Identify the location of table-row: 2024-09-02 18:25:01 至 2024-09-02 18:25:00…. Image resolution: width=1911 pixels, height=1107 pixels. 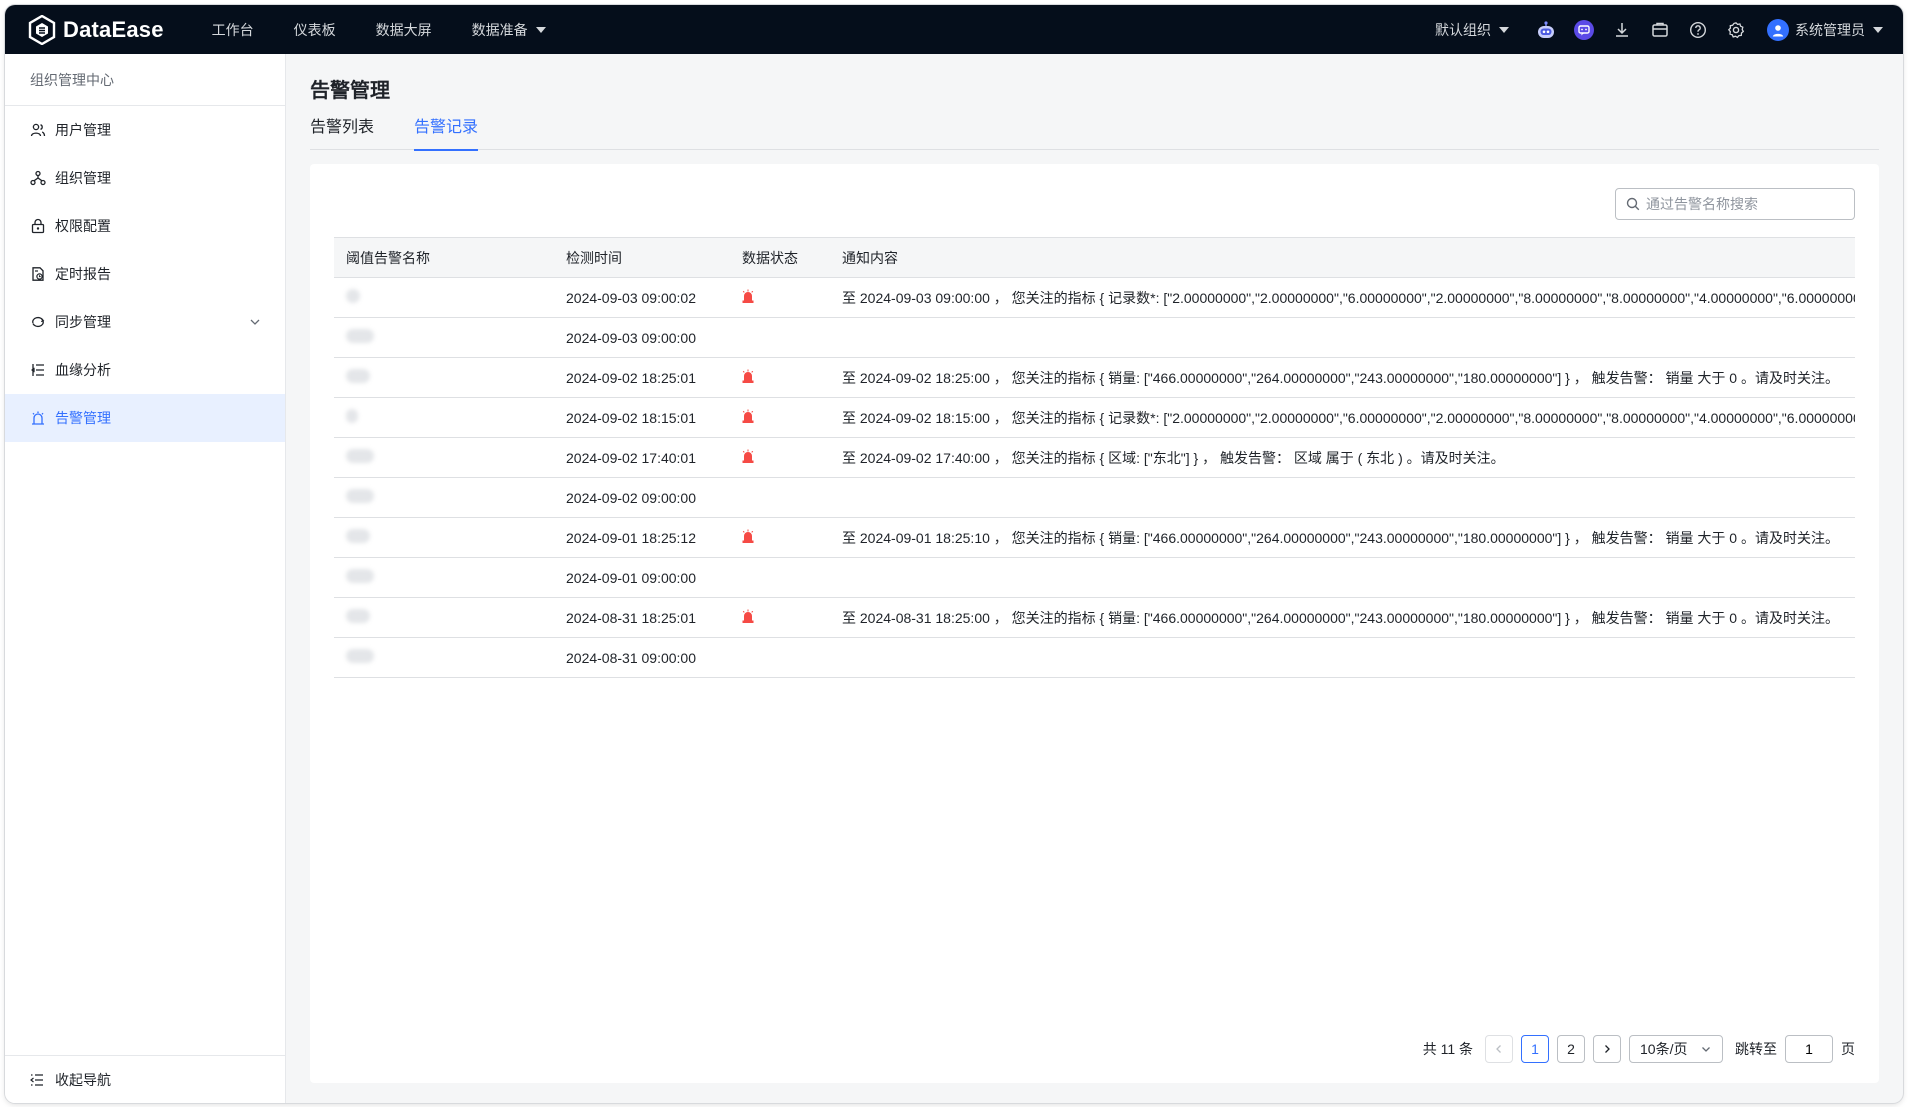
(1094, 377).